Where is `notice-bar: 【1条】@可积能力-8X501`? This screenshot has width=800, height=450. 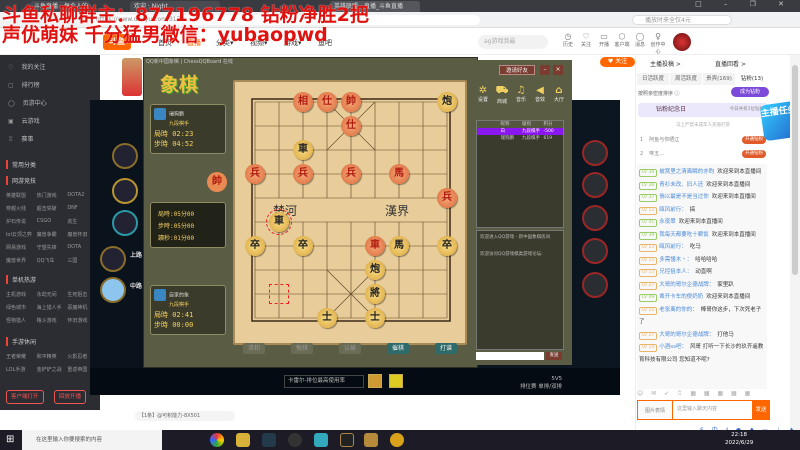
notice-bar: 【1条】@可积能力-8X501 is located at coordinates (185, 416).